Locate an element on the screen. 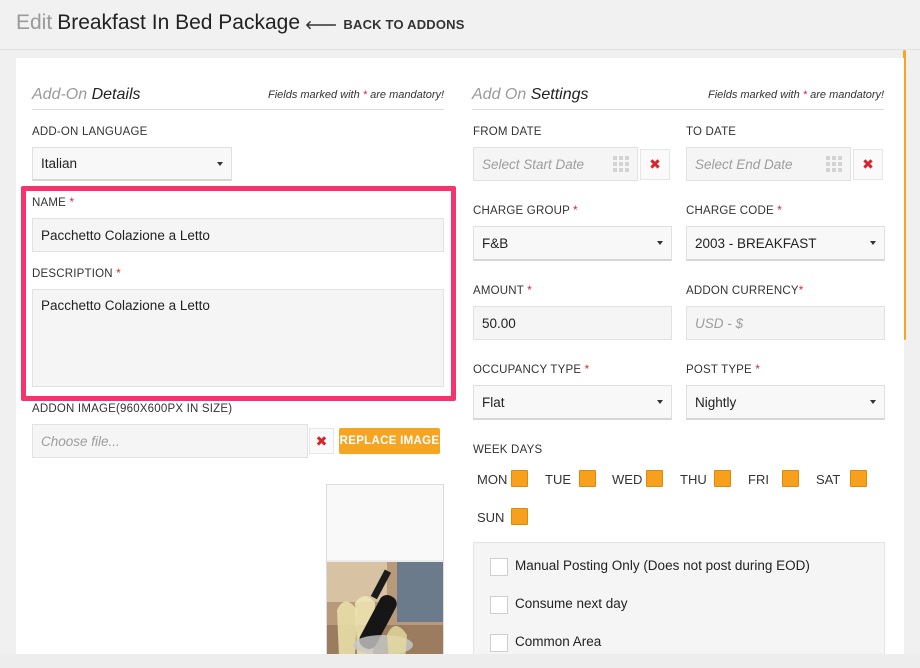 This screenshot has width=920, height=668. charge-code-select: 2003 - BREAKFAST is located at coordinates (785, 243).